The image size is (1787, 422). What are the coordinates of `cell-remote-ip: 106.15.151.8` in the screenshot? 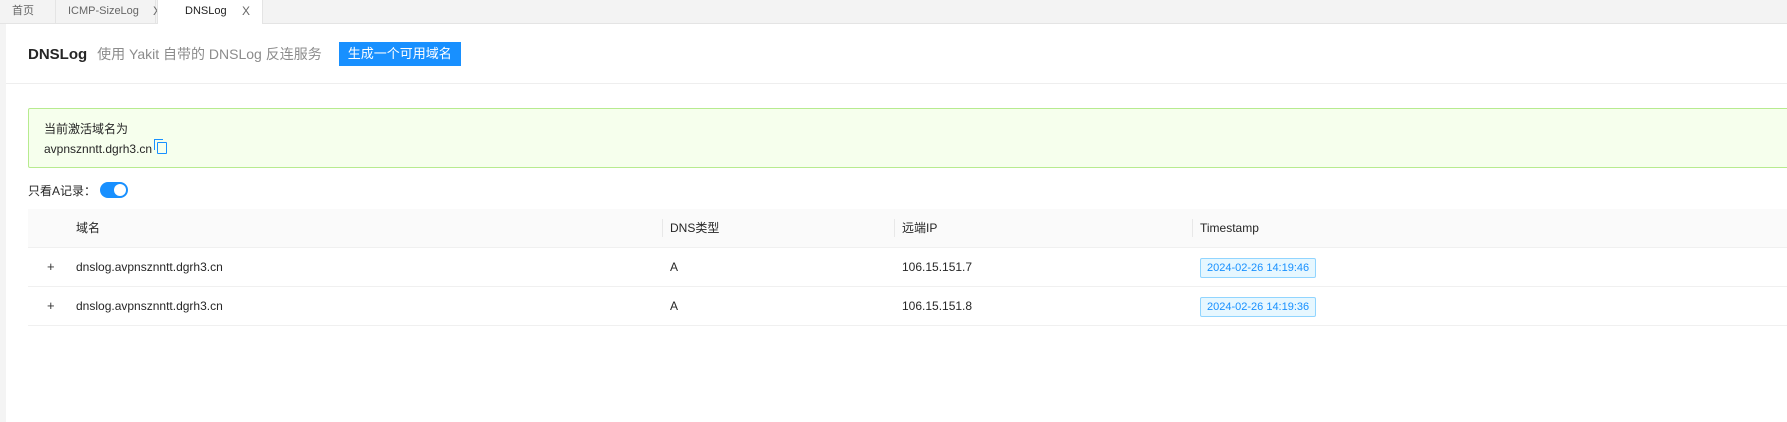 It's located at (937, 306).